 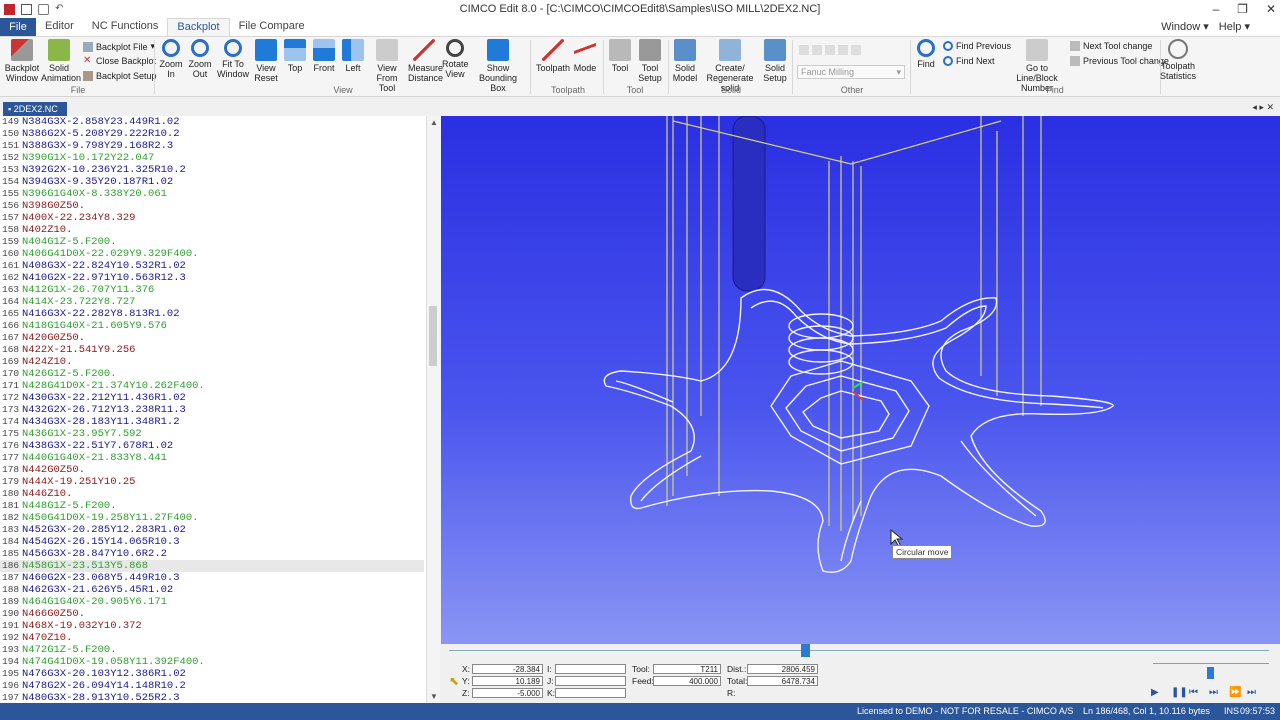 I want to click on toolpath-slider-knob, so click(x=805, y=650).